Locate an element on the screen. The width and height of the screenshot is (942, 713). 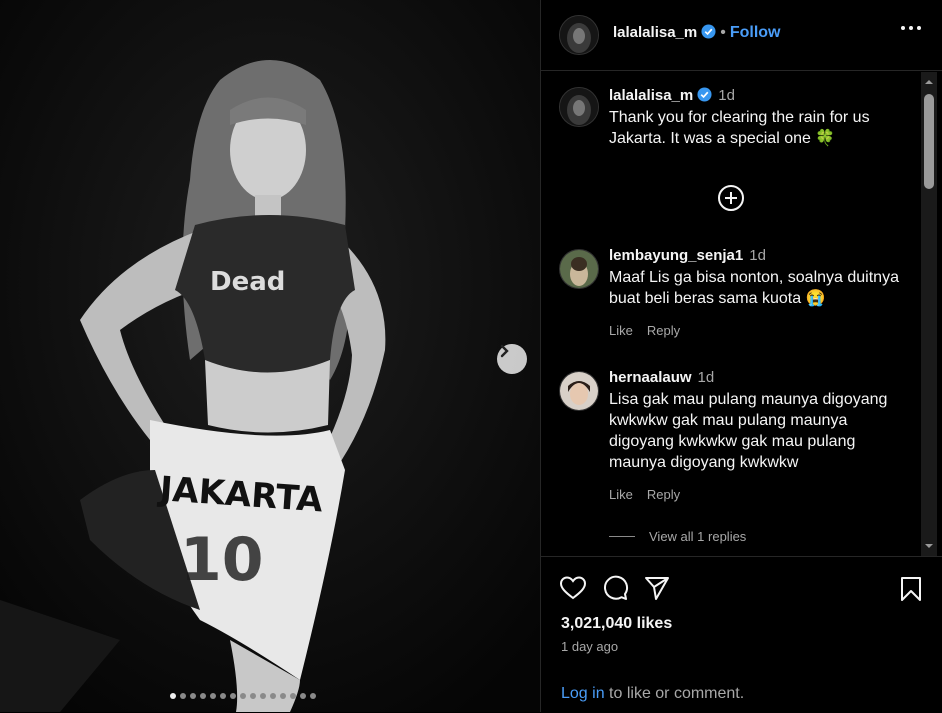
plus-circle-icon is located at coordinates (731, 198).